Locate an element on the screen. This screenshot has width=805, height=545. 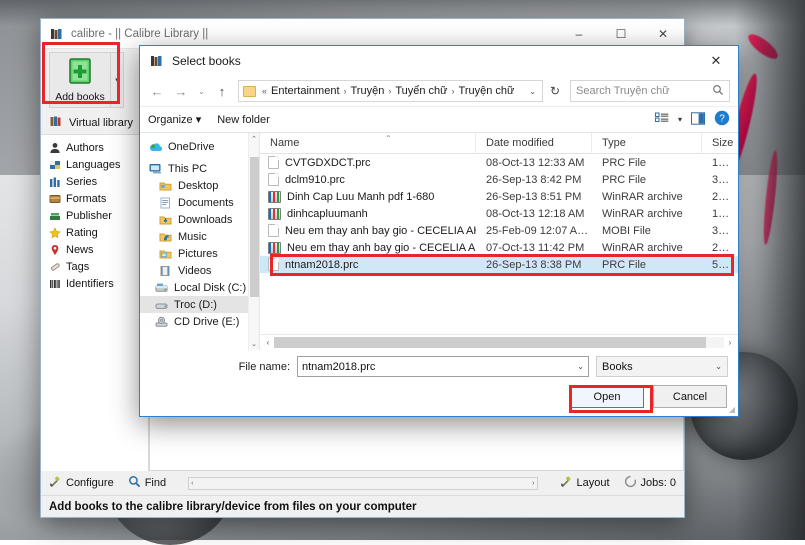
open-button: Open is located at coordinates (607, 396).